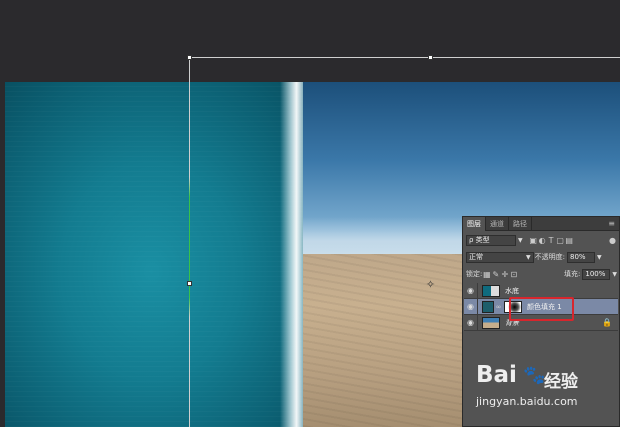  I want to click on annotation-highlight-box, so click(541, 309).